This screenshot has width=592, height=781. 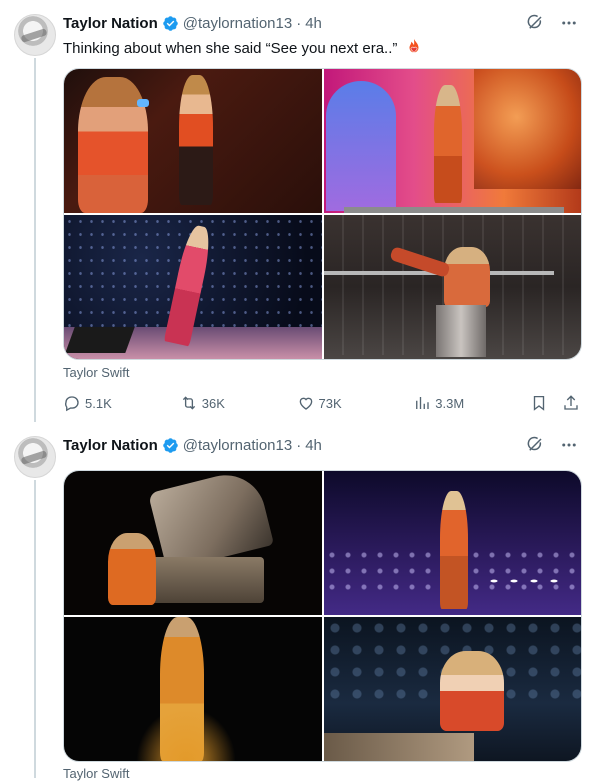 I want to click on views-icon, so click(x=422, y=403).